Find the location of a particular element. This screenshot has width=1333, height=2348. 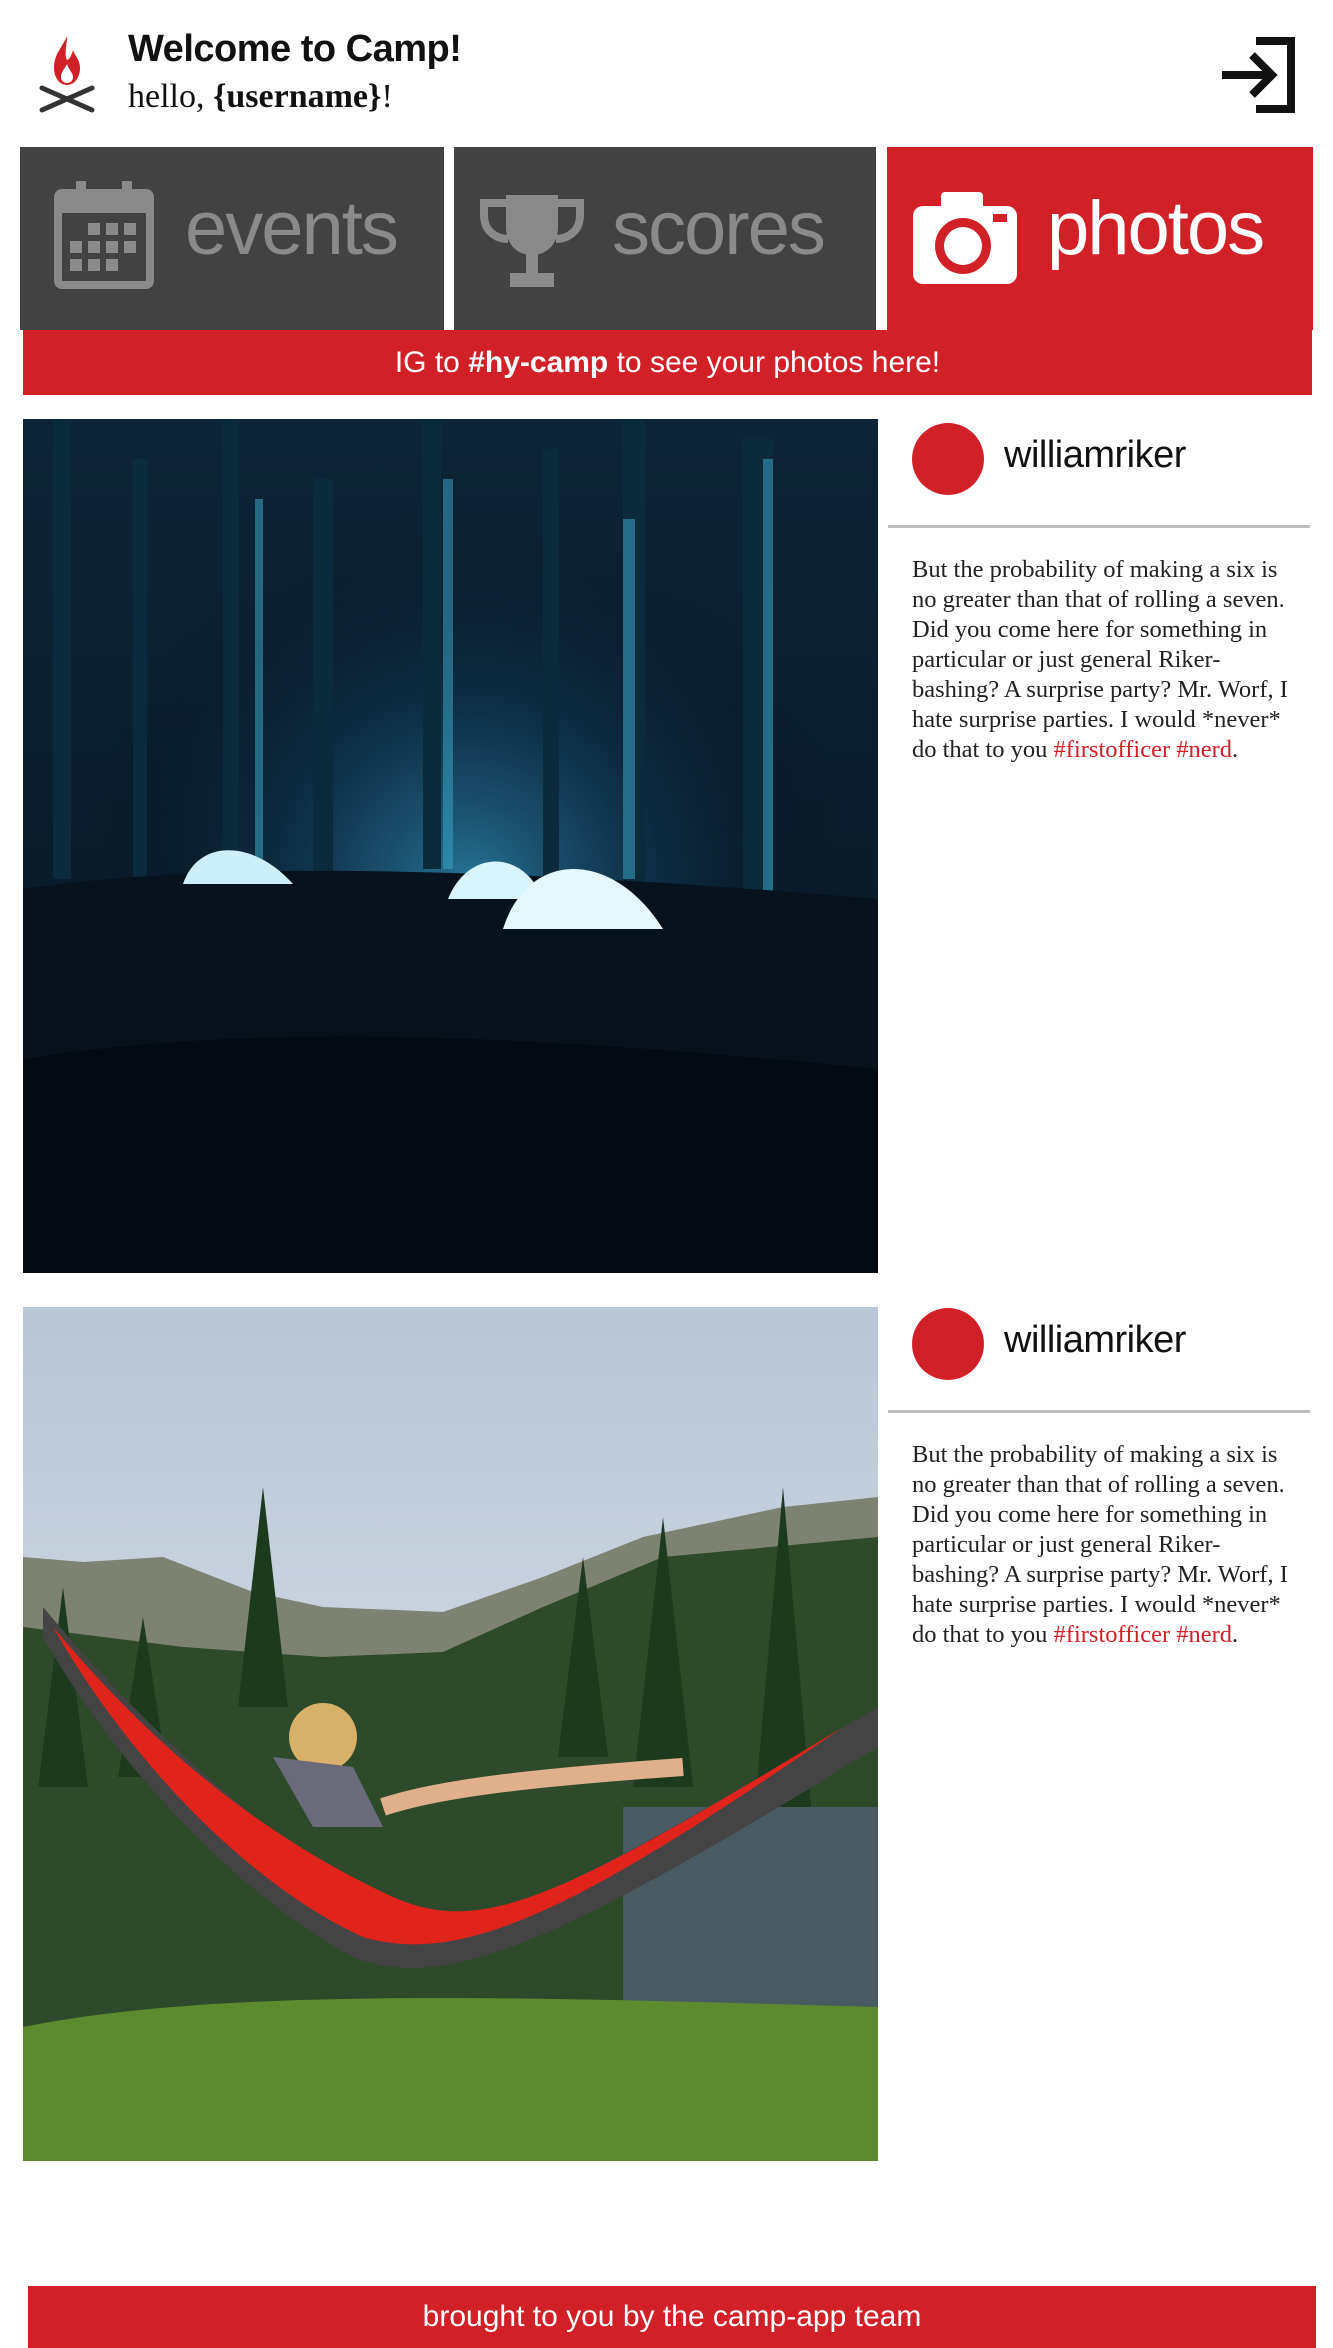

greeting-suffix: ! is located at coordinates (387, 96).